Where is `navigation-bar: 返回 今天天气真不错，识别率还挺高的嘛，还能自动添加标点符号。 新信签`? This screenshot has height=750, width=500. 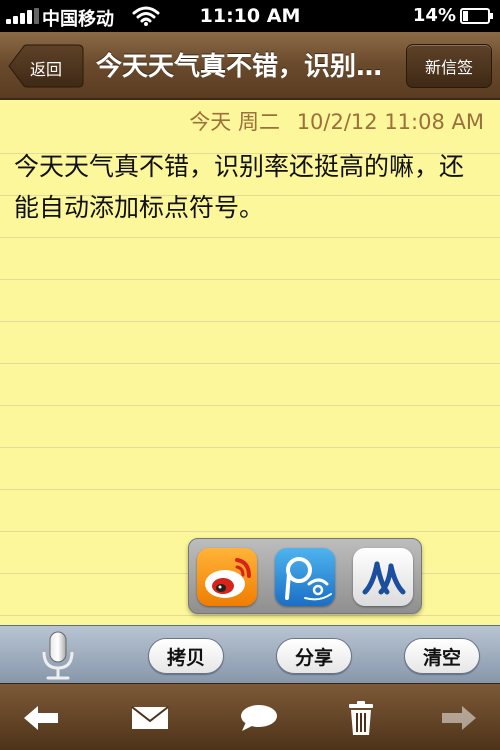
navigation-bar: 返回 今天天气真不错，识别率还挺高的嘛，还能自动添加标点符号。 新信签 is located at coordinates (250, 66).